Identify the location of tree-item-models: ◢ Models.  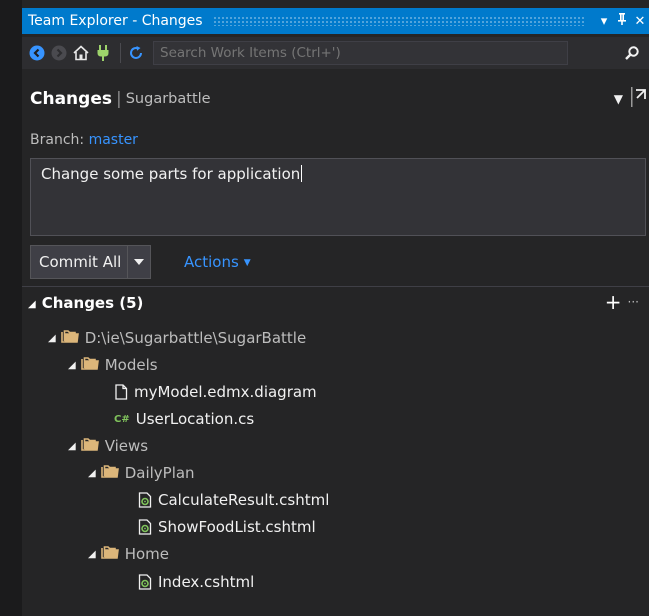
(113, 365).